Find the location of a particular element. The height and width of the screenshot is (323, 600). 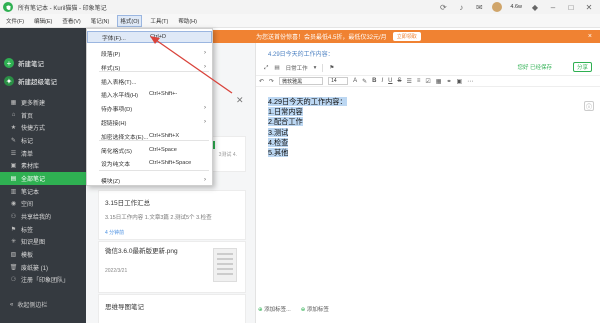

note-line: 4.检查 is located at coordinates (278, 142).